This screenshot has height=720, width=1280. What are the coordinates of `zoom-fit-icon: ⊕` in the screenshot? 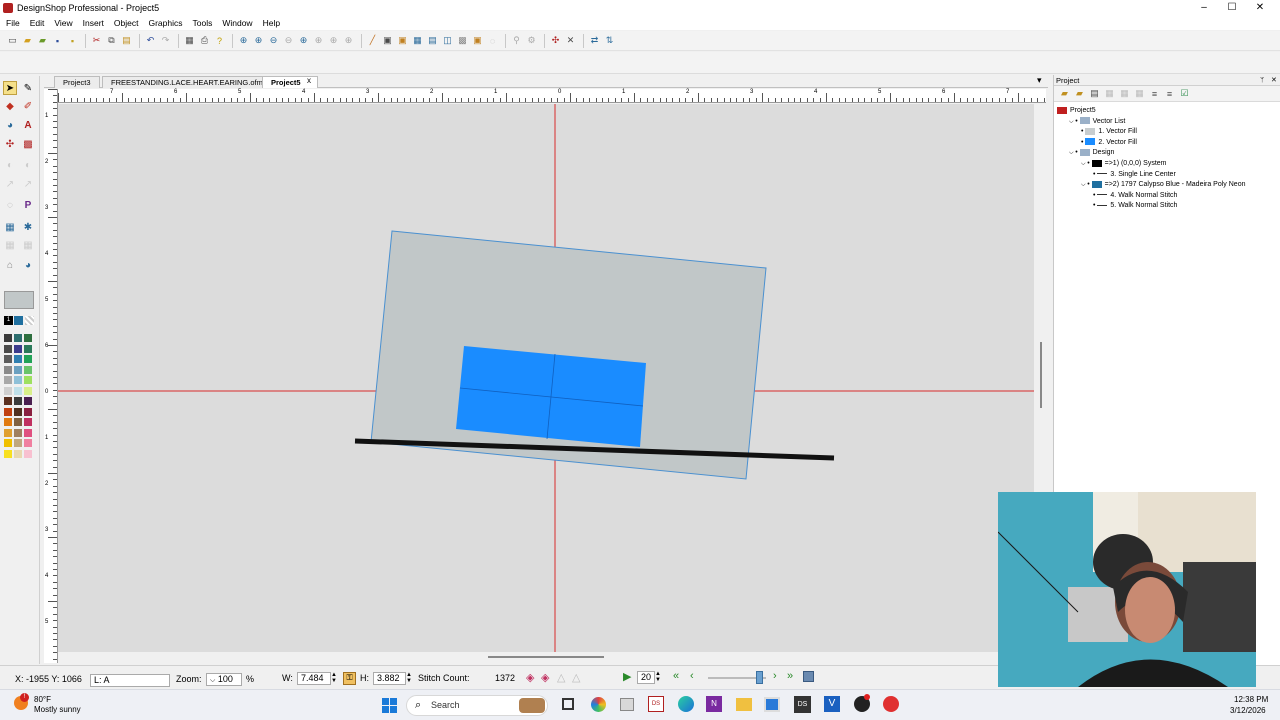 It's located at (303, 40).